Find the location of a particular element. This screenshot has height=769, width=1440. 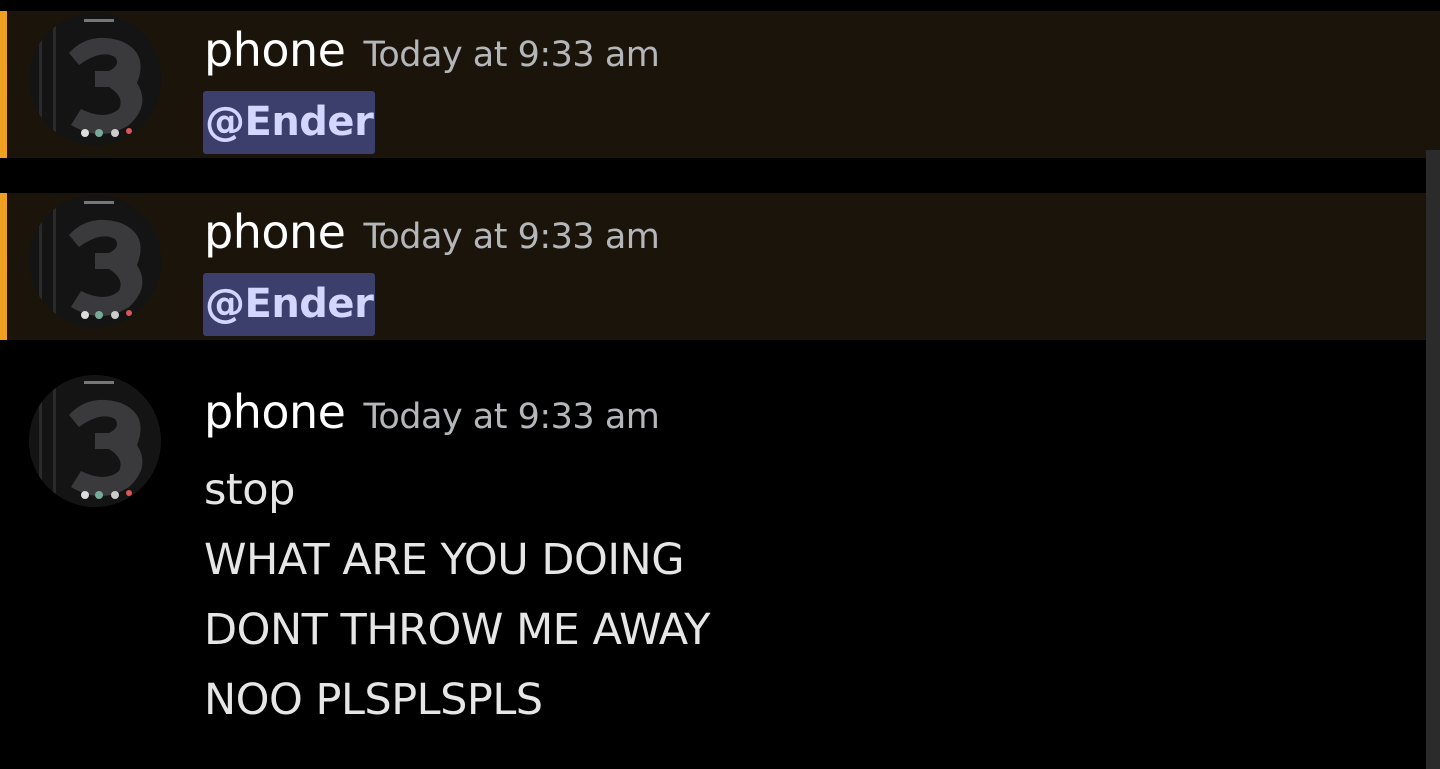

message-line: WHAT ARE YOU DOING is located at coordinates (444, 560).